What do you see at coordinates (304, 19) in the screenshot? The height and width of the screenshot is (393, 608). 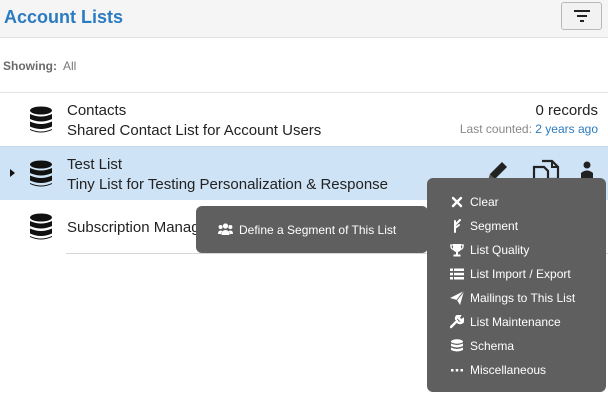 I see `page-header: Account Lists` at bounding box center [304, 19].